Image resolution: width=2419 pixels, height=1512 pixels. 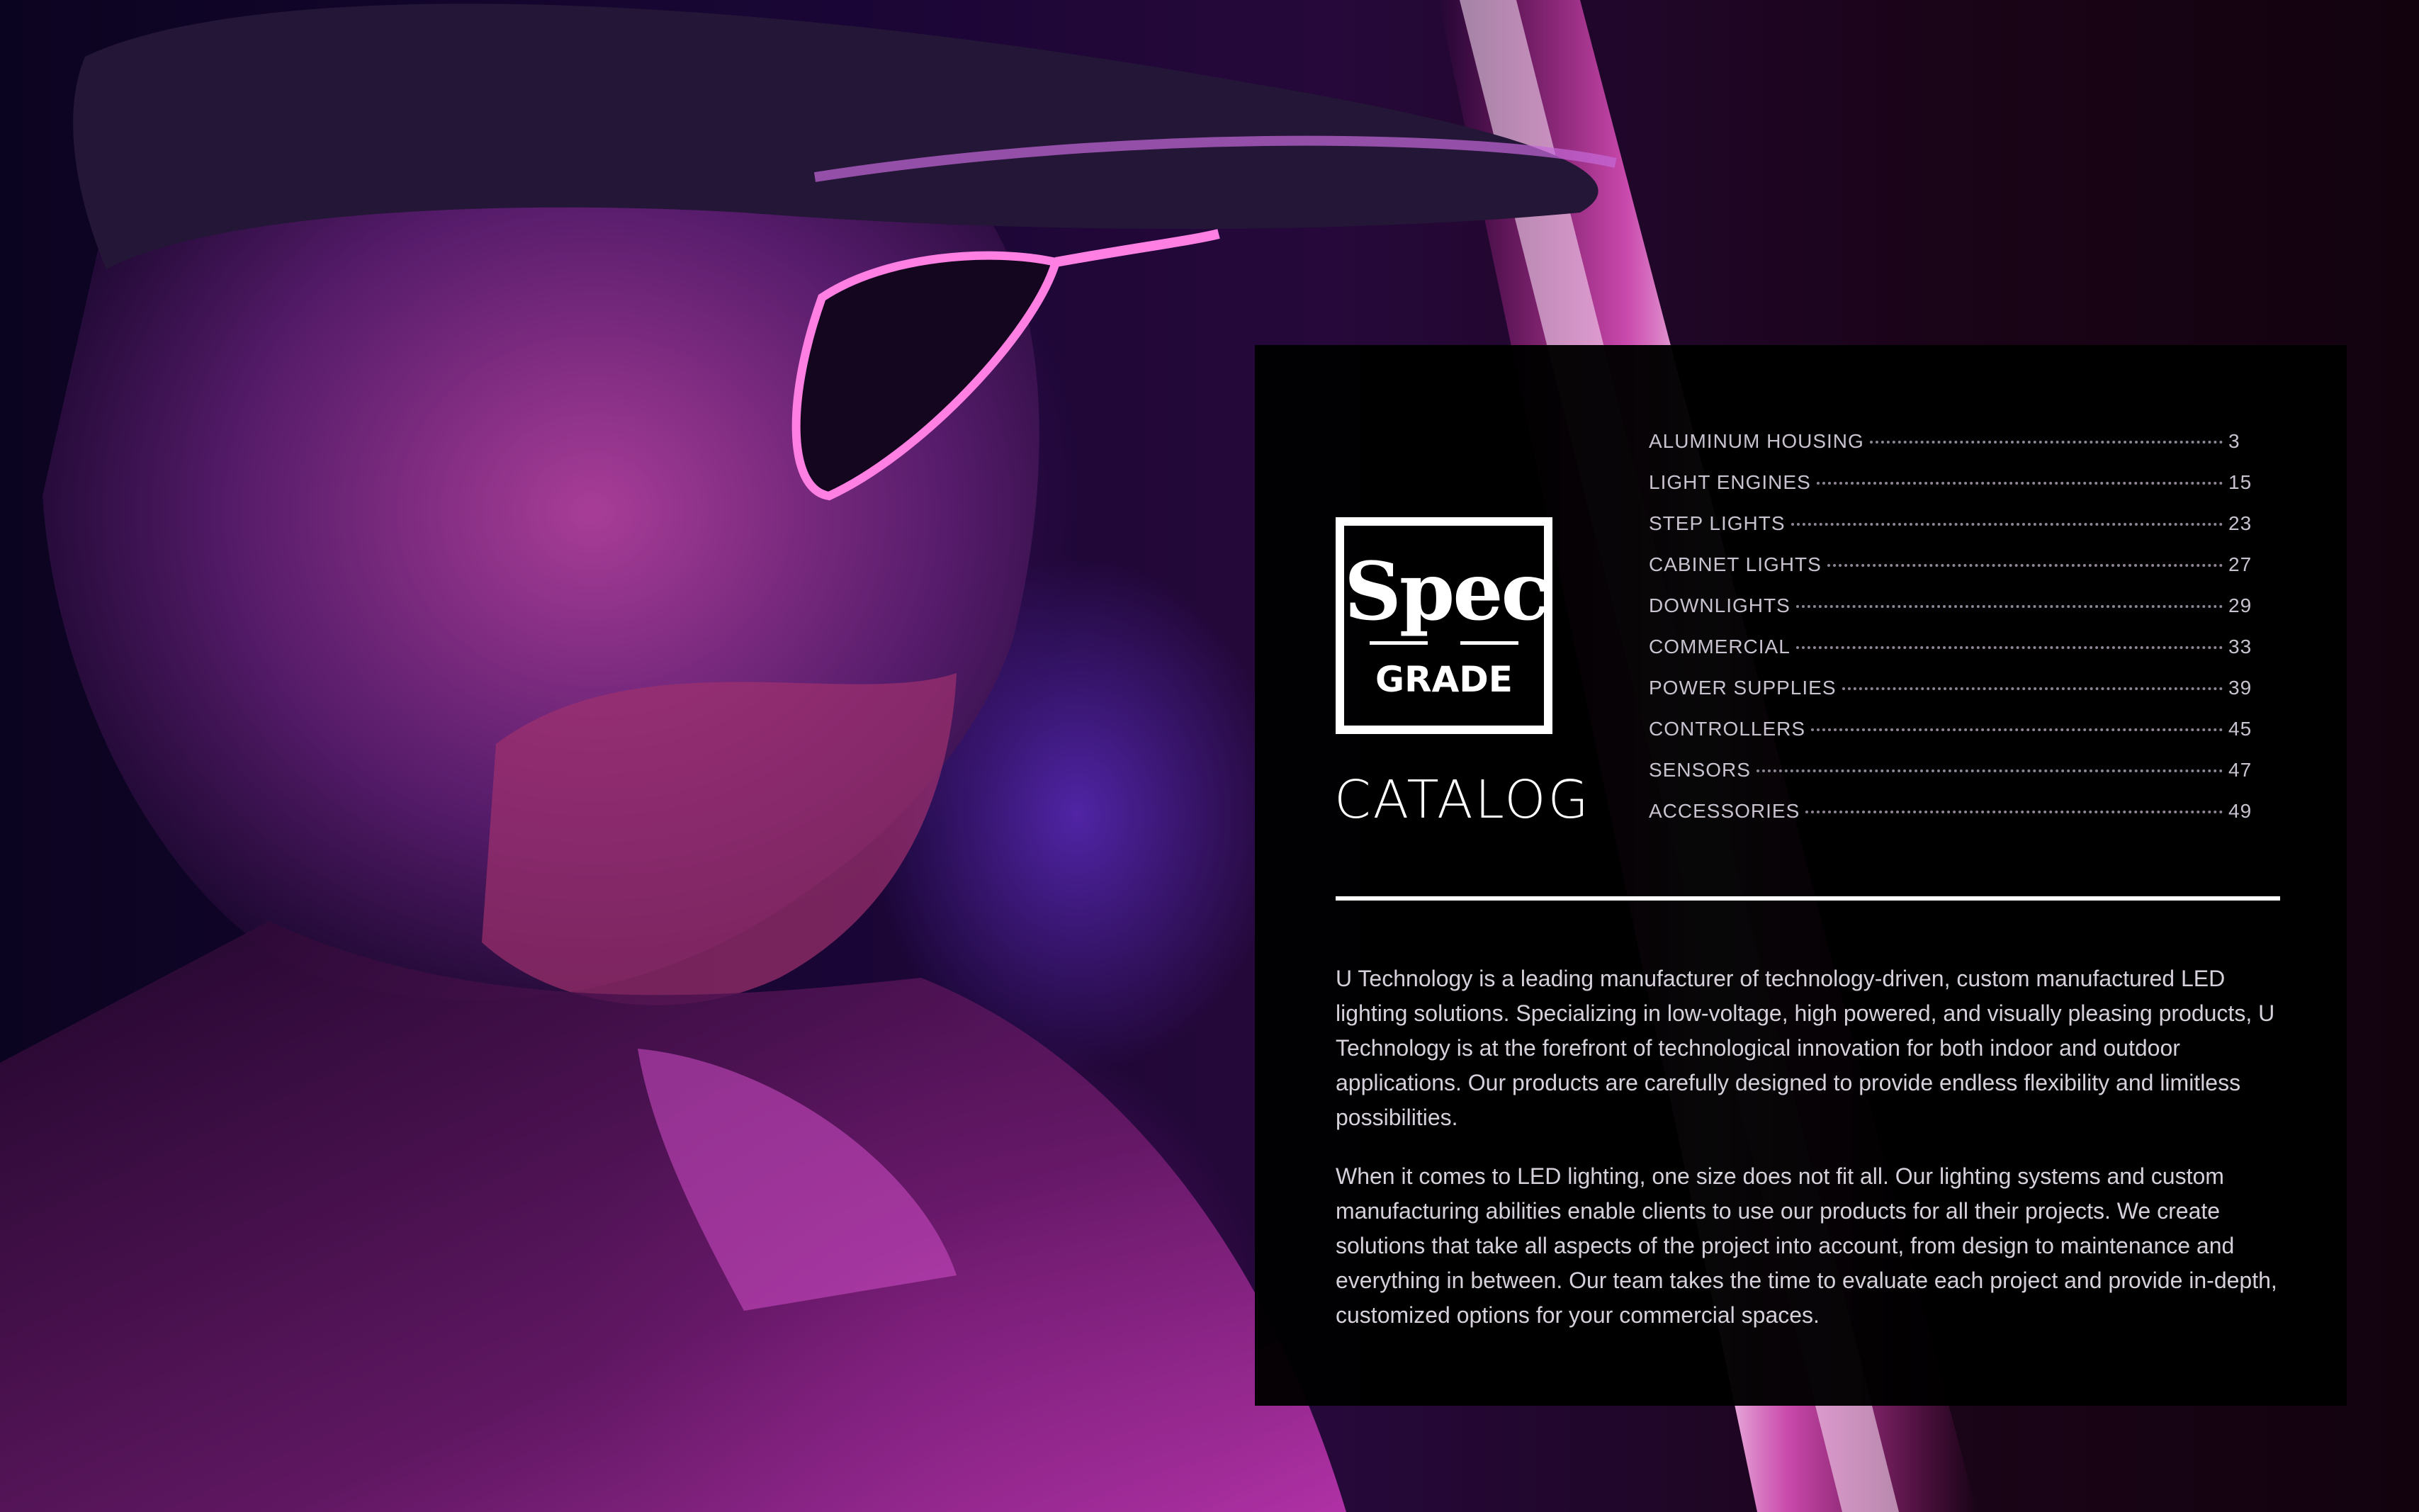 I want to click on toc-entry-page: 47, so click(x=2240, y=770).